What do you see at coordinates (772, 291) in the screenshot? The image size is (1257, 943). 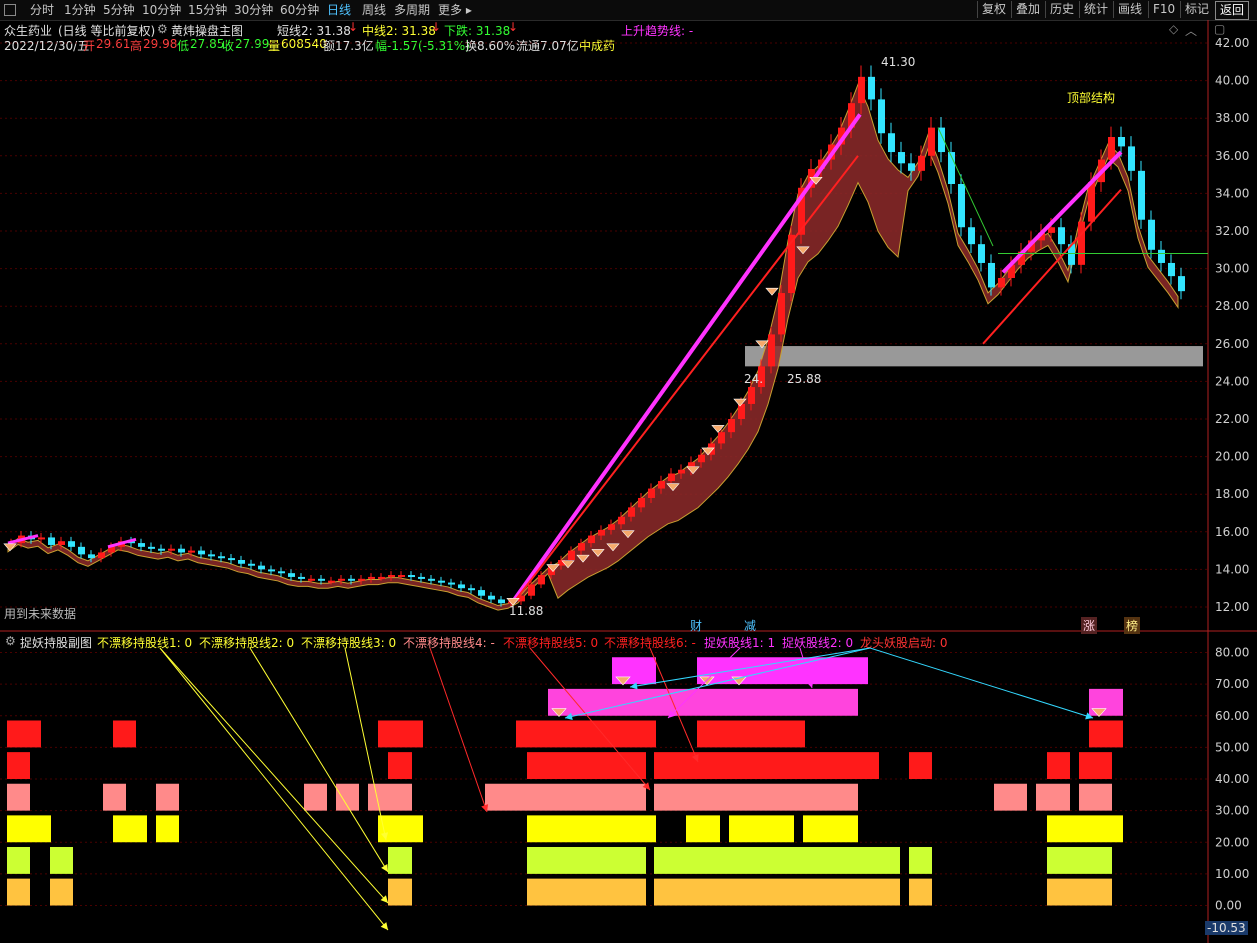 I see `diamond-icon` at bounding box center [772, 291].